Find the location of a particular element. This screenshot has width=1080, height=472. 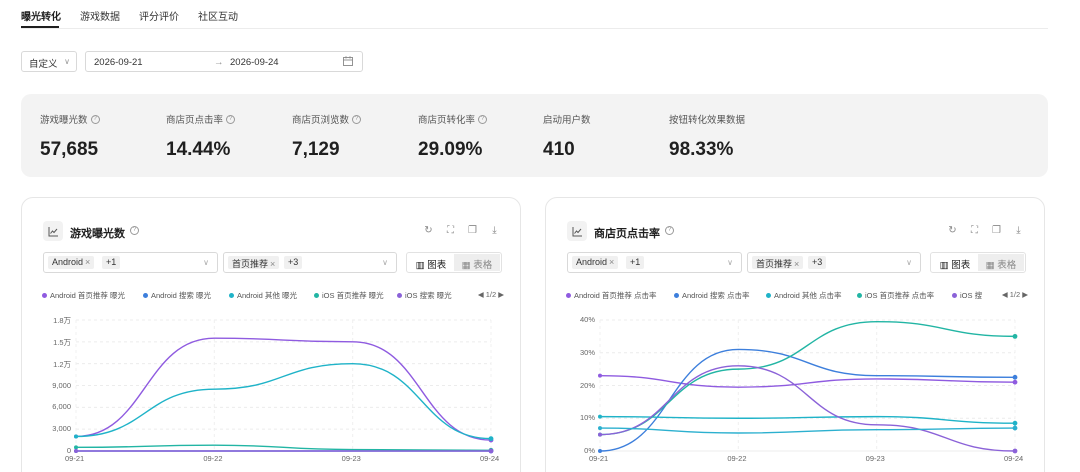

kpi-label: 商店页转化率 is located at coordinates (447, 120).